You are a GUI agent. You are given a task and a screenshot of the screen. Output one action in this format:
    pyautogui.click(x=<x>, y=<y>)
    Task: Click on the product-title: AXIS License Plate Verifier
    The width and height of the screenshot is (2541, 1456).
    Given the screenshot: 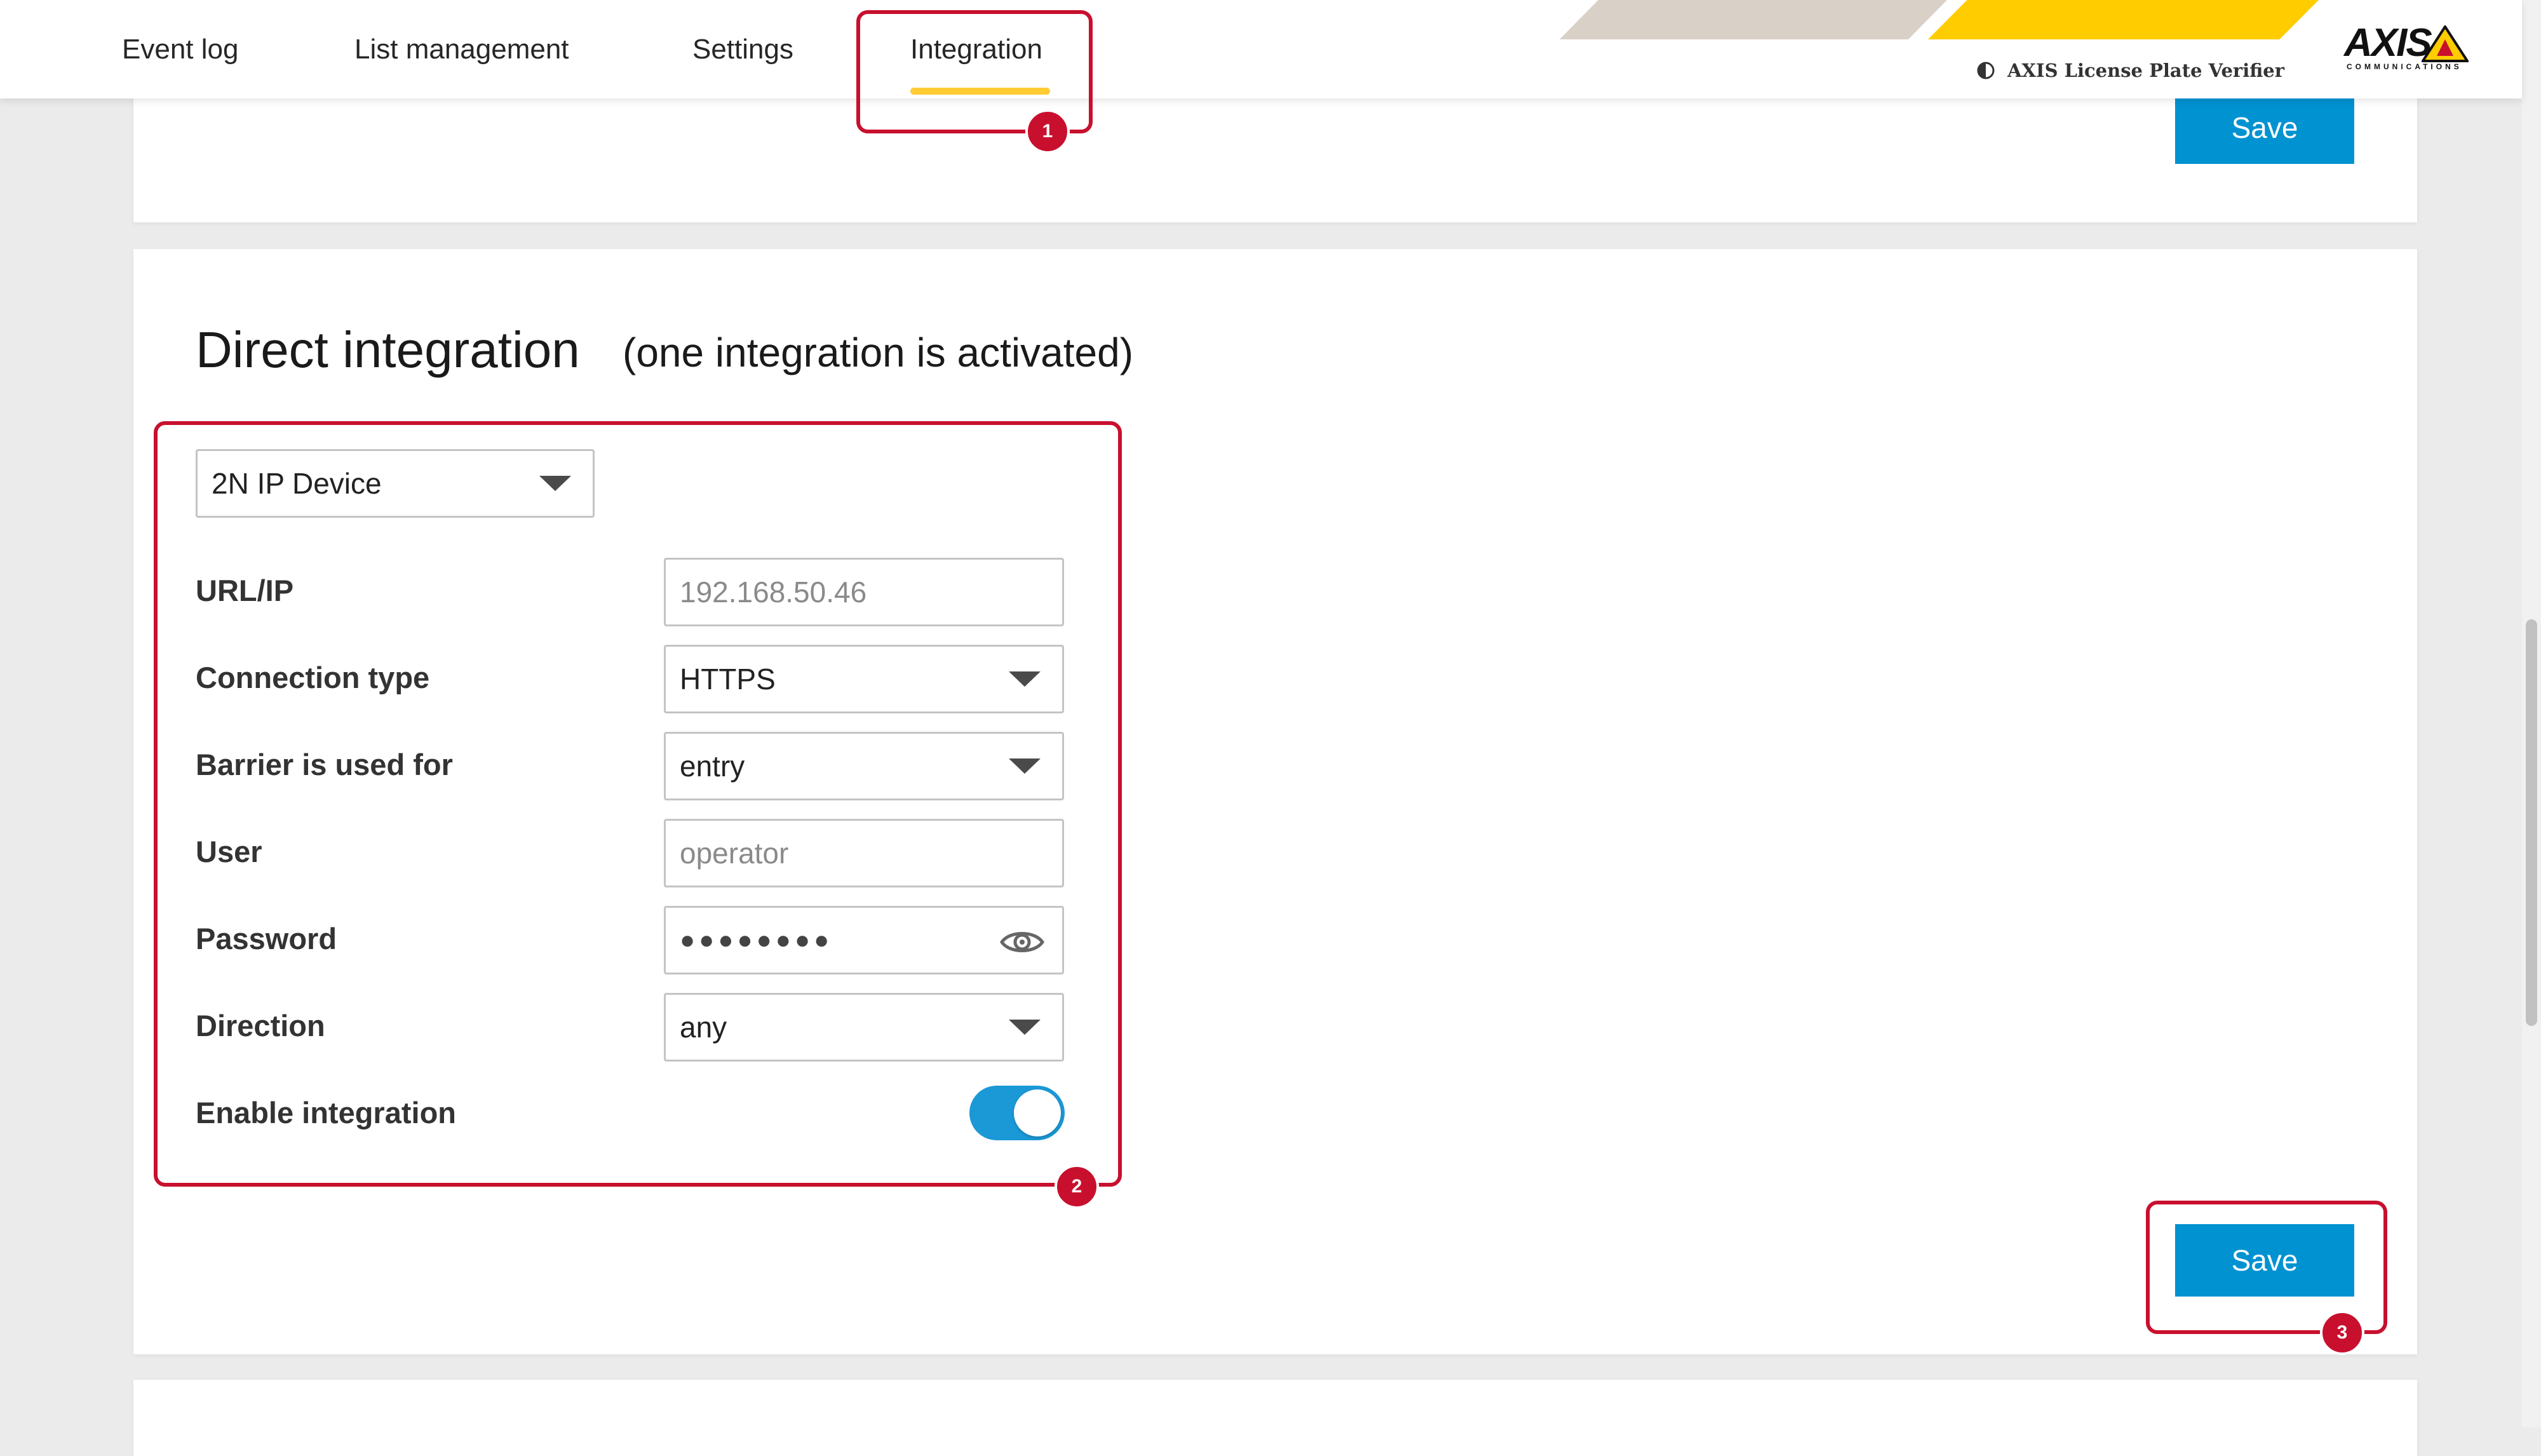 What is the action you would take?
    pyautogui.click(x=2130, y=70)
    